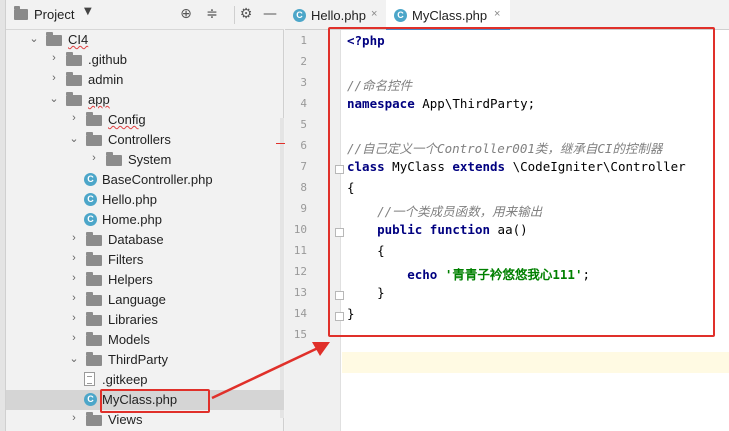 The image size is (729, 431). I want to click on tree-item-libraries: › Libraries, so click(145, 320).